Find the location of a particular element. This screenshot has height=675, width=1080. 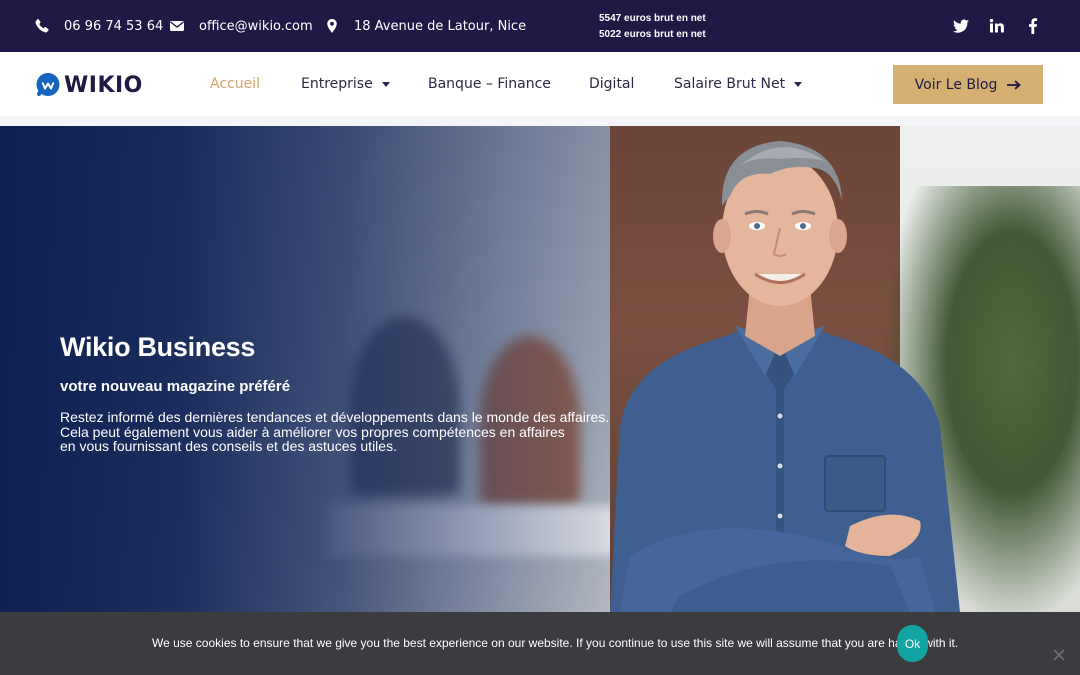

cookie-ok-label: Ok is located at coordinates (912, 643).